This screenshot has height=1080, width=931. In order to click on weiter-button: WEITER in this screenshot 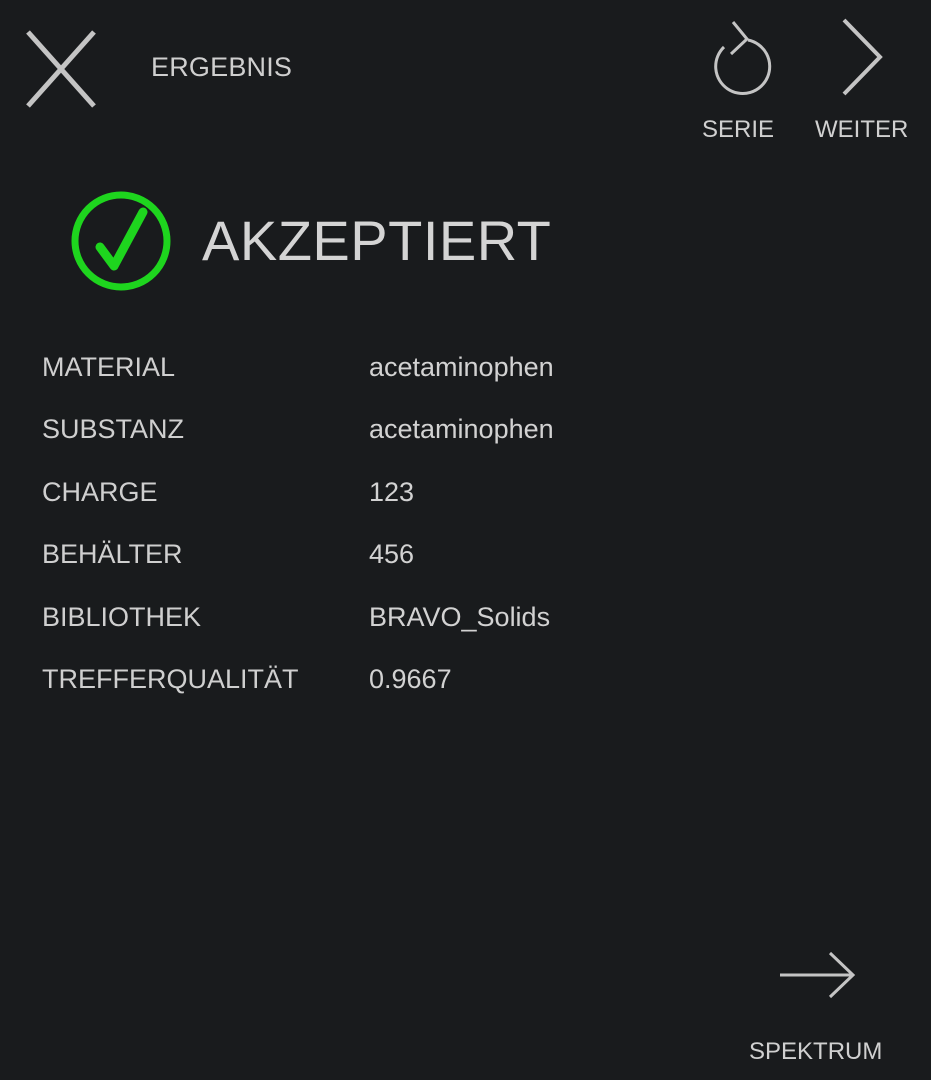, I will do `click(865, 80)`.